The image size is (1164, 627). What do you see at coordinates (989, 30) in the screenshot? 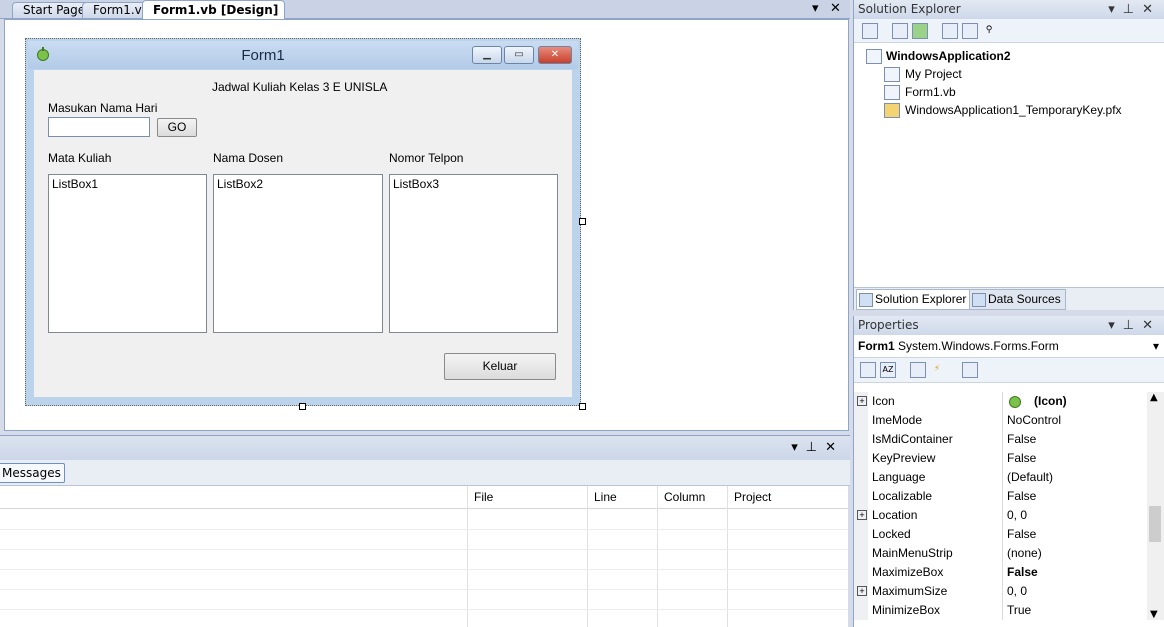
I see `class-diagram-icon: ⚲` at bounding box center [989, 30].